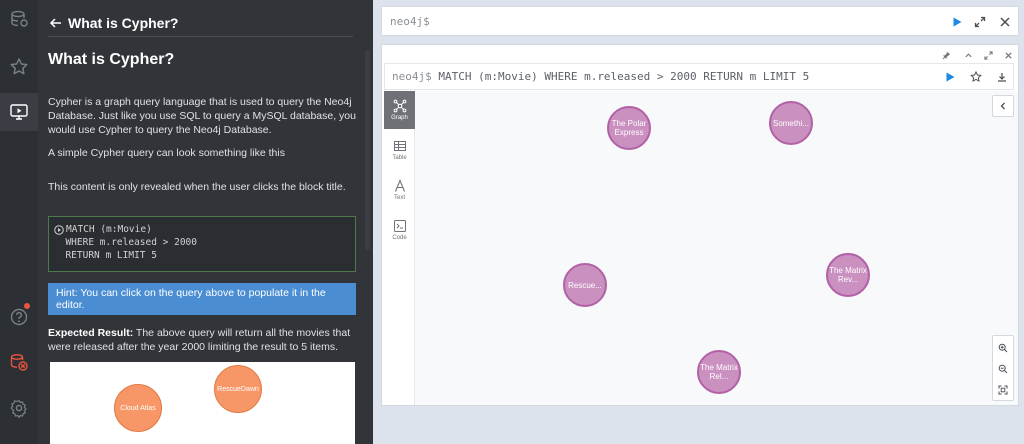 This screenshot has width=1024, height=444. Describe the element at coordinates (138, 408) in the screenshot. I see `result-node: Cloud Atlas` at that location.